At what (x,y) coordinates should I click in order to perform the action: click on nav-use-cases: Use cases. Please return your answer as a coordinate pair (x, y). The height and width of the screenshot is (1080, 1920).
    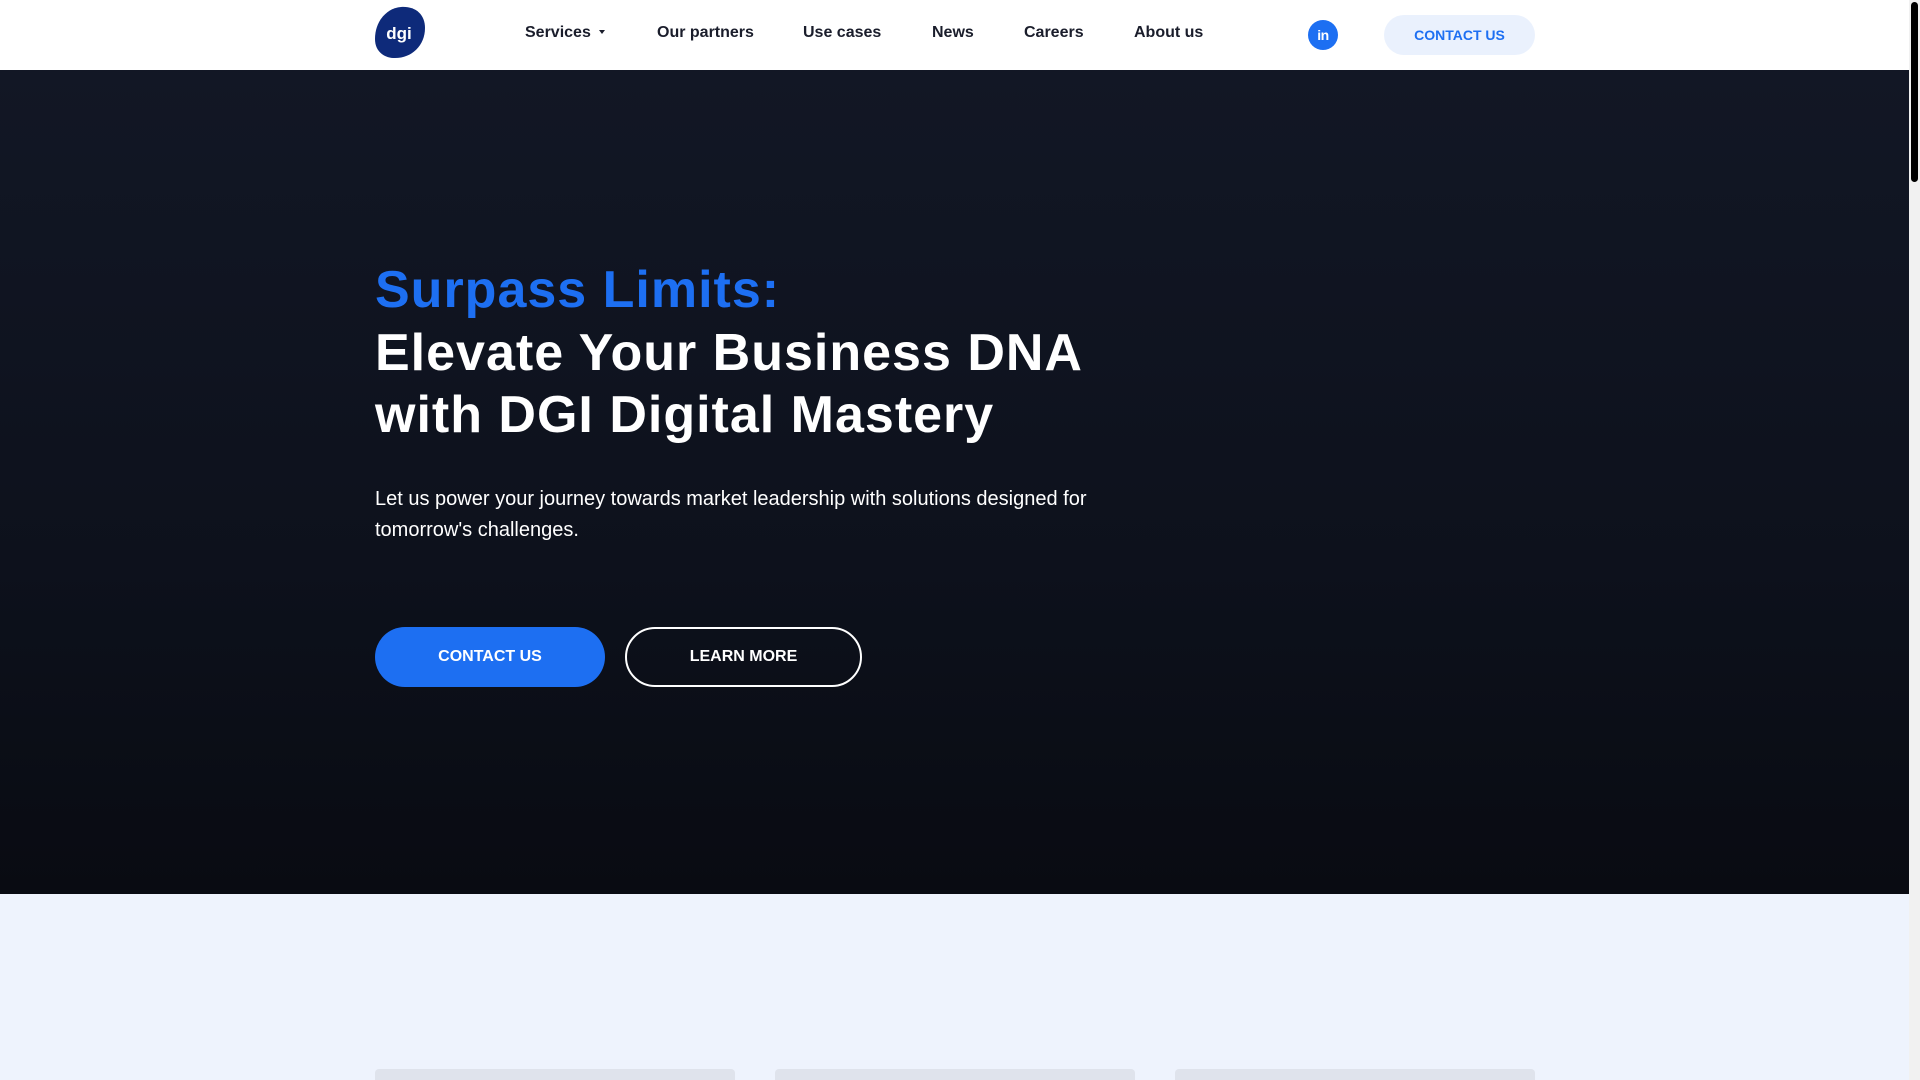
    Looking at the image, I should click on (842, 33).